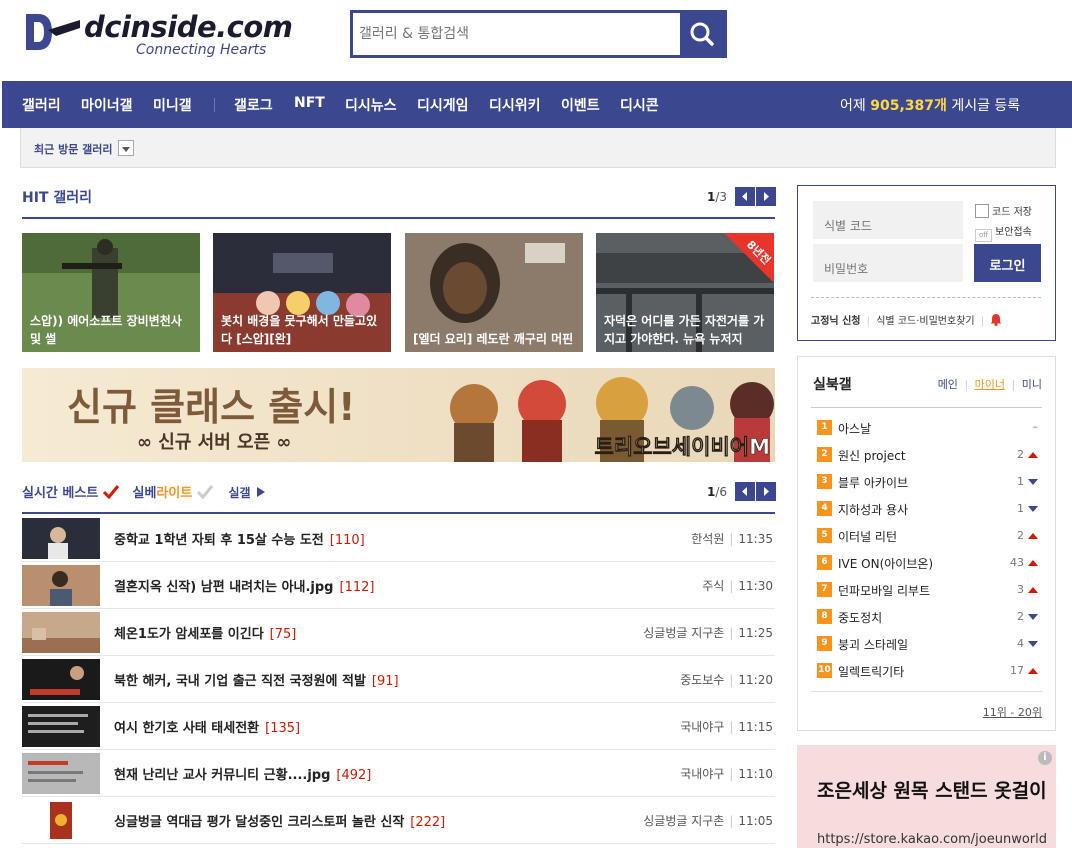  Describe the element at coordinates (929, 482) in the screenshot. I see `ranking-item: 3 블루 아카이브 1` at that location.